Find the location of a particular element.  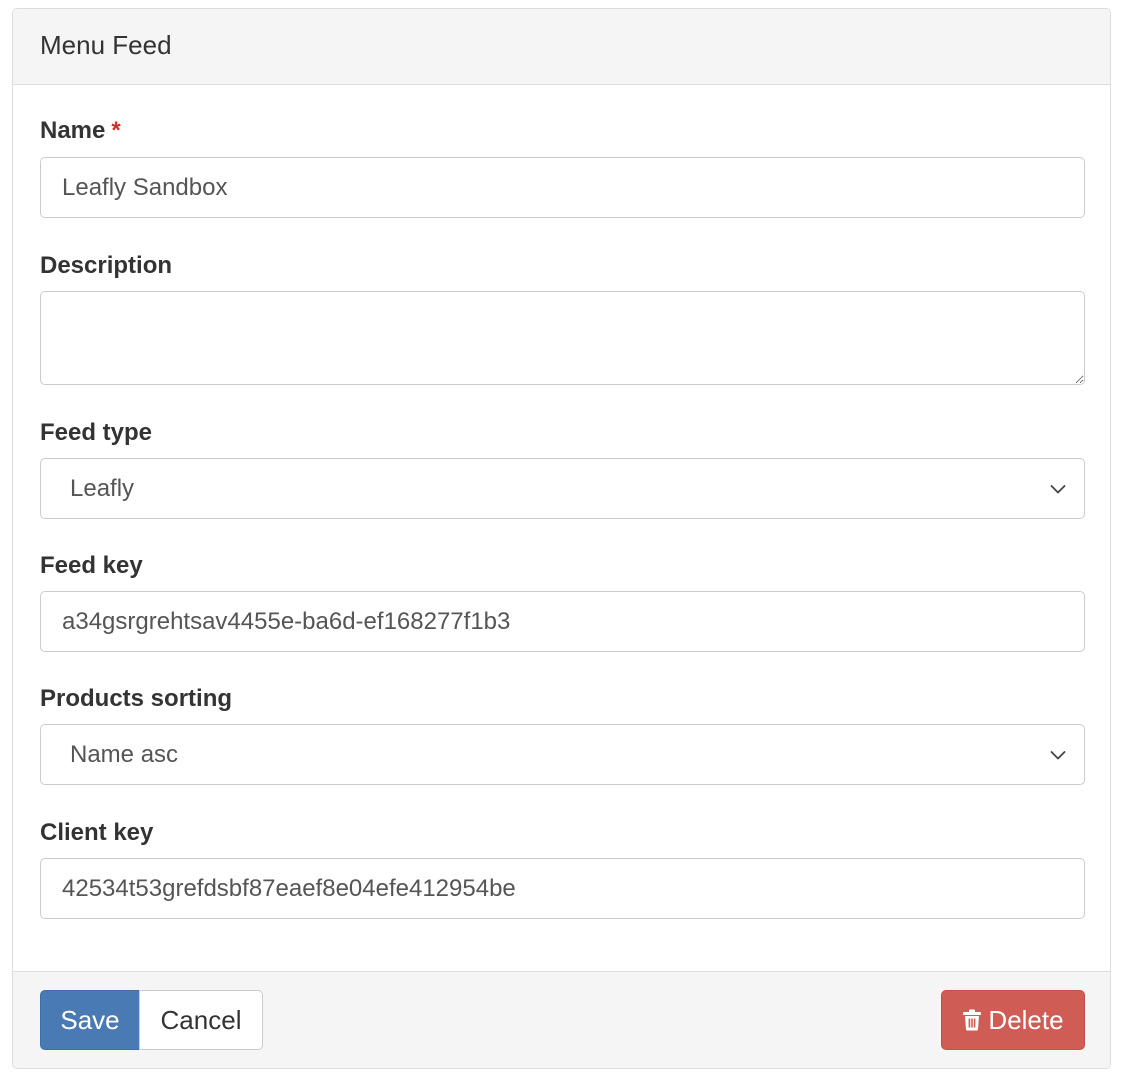

description-label: Description is located at coordinates (106, 265).